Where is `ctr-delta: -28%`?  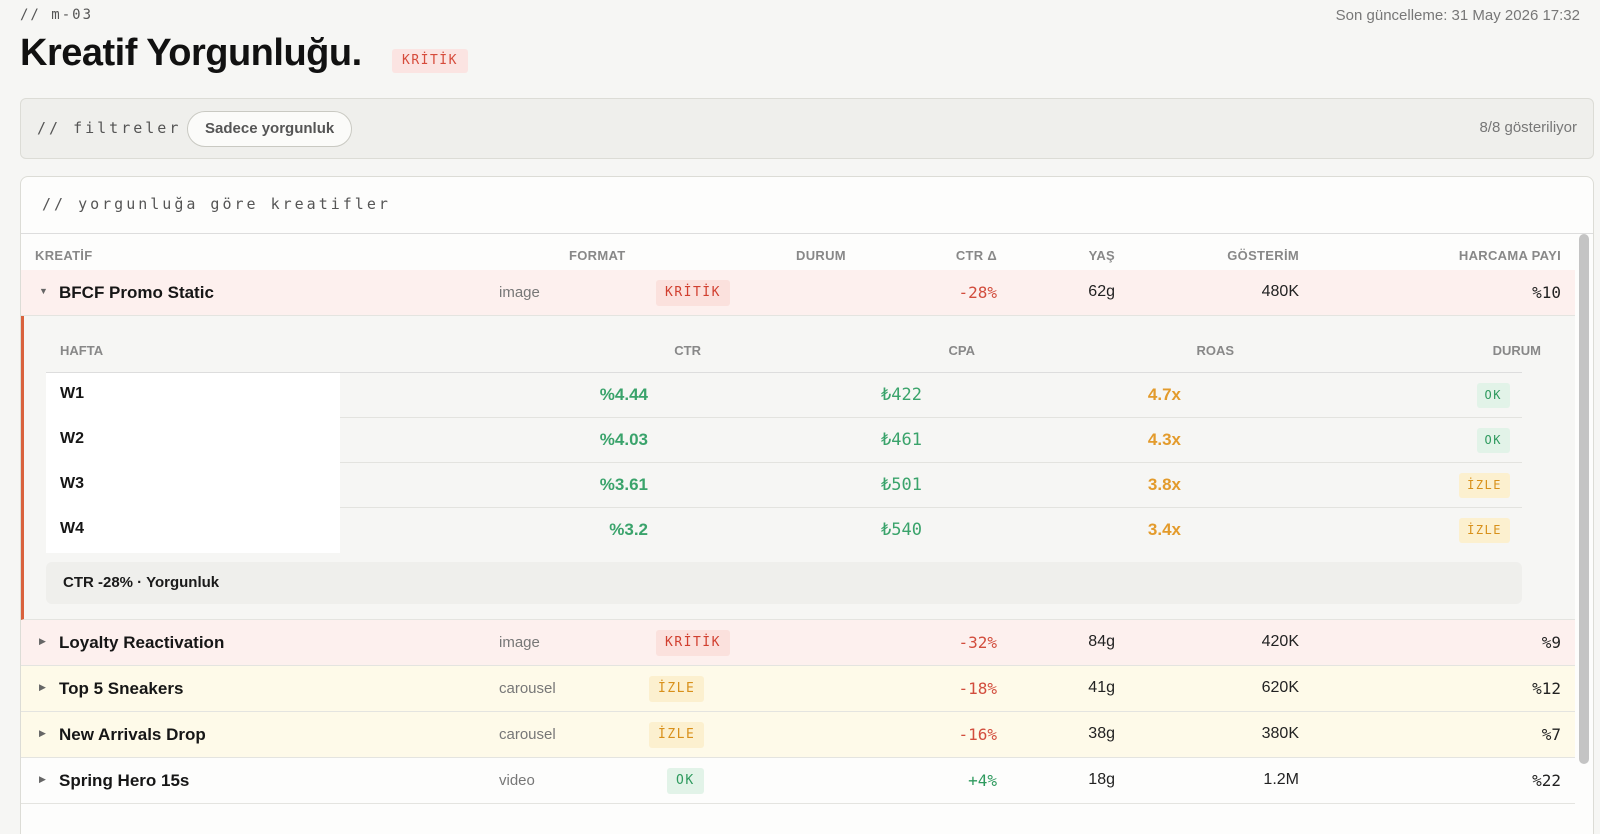
ctr-delta: -28% is located at coordinates (977, 292).